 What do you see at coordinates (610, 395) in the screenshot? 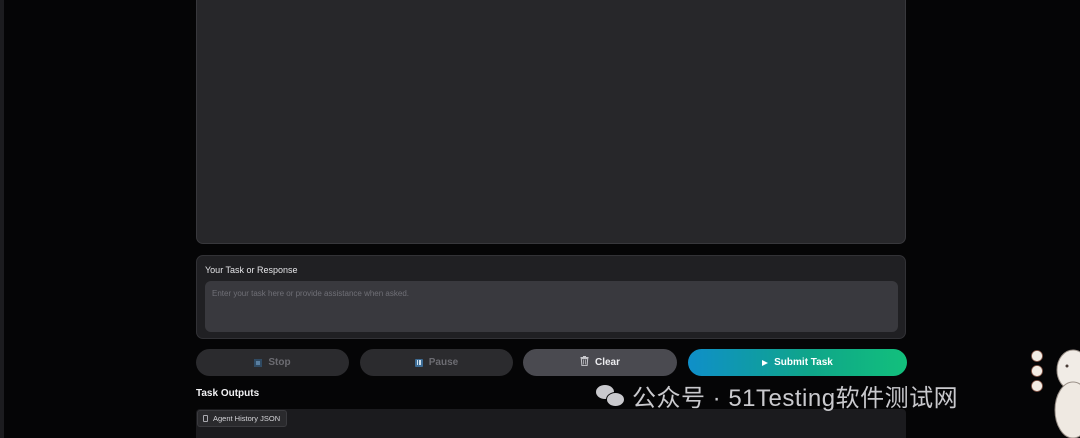
I see `wechat-icon` at bounding box center [610, 395].